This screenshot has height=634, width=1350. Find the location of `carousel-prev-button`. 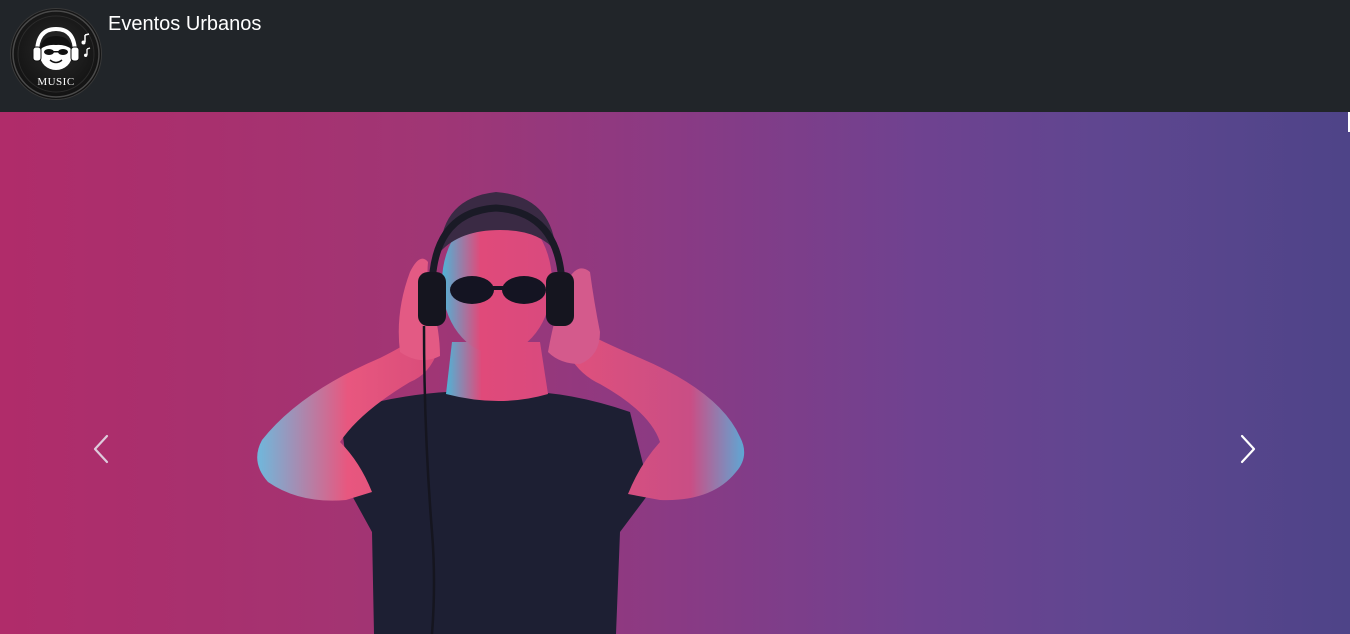

carousel-prev-button is located at coordinates (100, 449).